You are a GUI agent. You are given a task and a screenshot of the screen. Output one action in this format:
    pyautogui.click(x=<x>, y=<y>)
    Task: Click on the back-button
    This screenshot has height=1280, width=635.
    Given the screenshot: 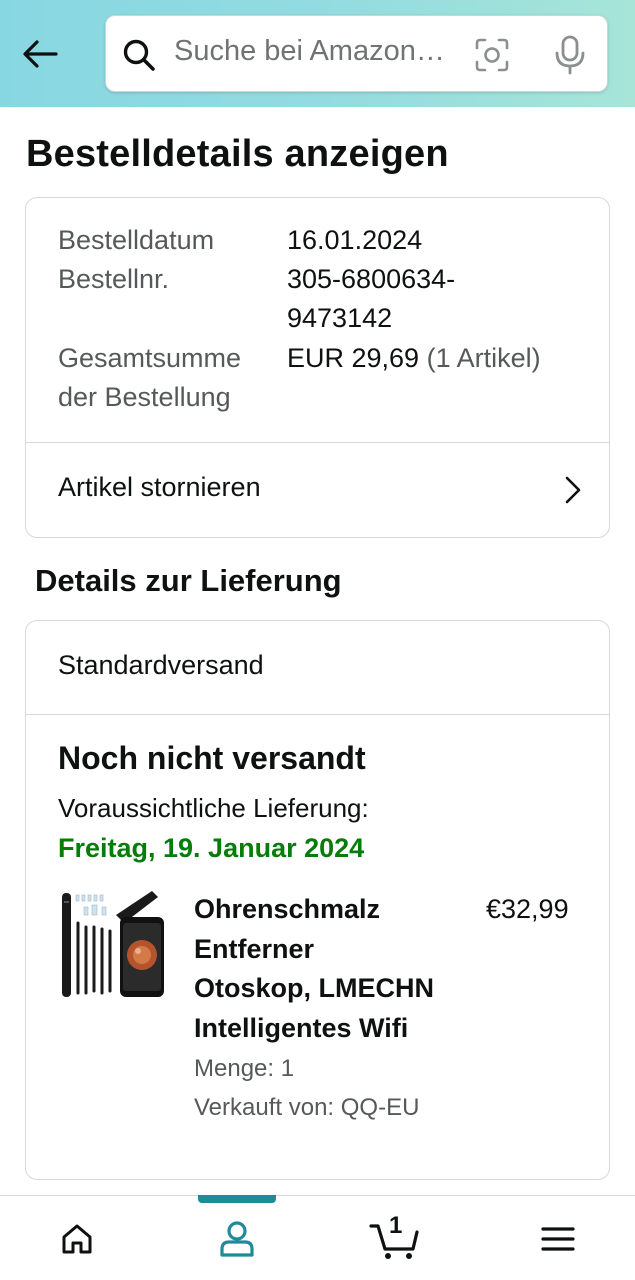 What is the action you would take?
    pyautogui.click(x=40, y=54)
    